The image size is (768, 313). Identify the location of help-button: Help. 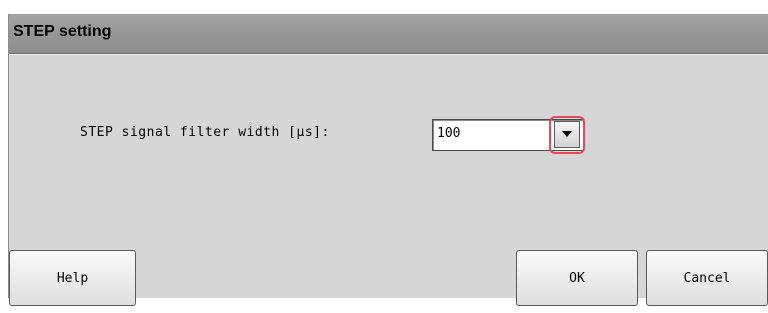
(72, 278).